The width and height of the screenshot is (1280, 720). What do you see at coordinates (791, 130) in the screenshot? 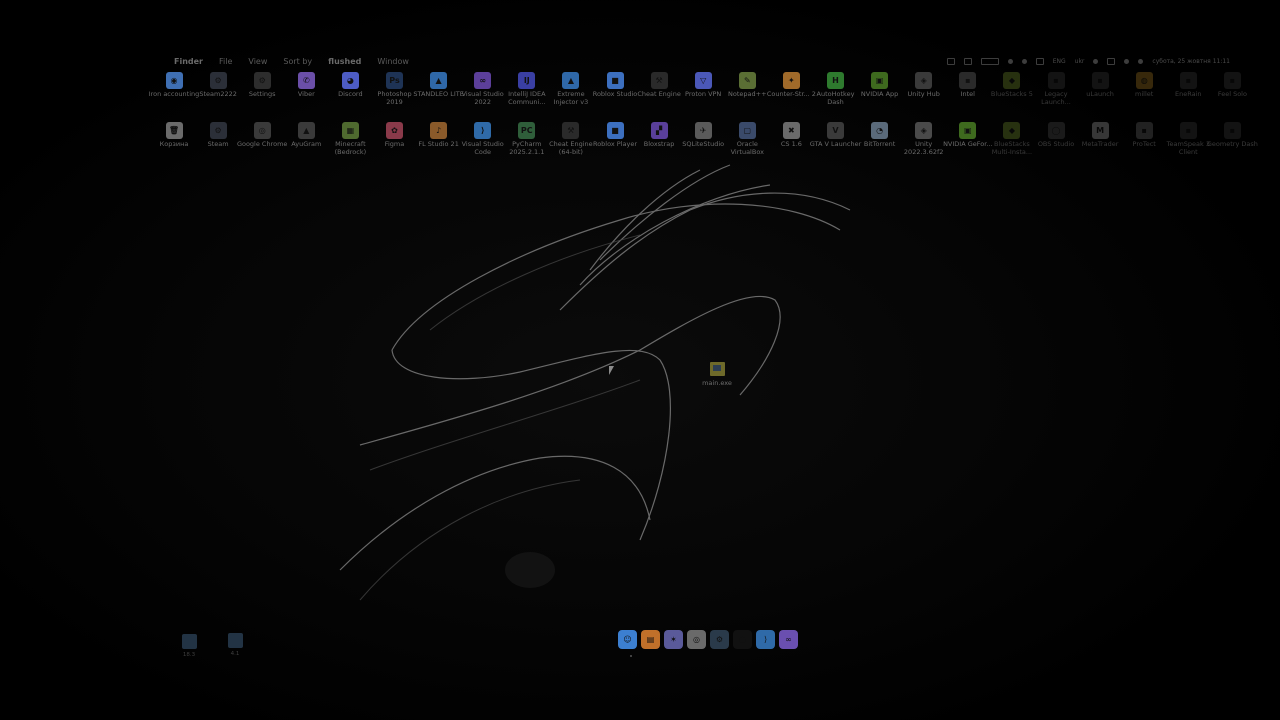
I see `app-icon: ✖` at bounding box center [791, 130].